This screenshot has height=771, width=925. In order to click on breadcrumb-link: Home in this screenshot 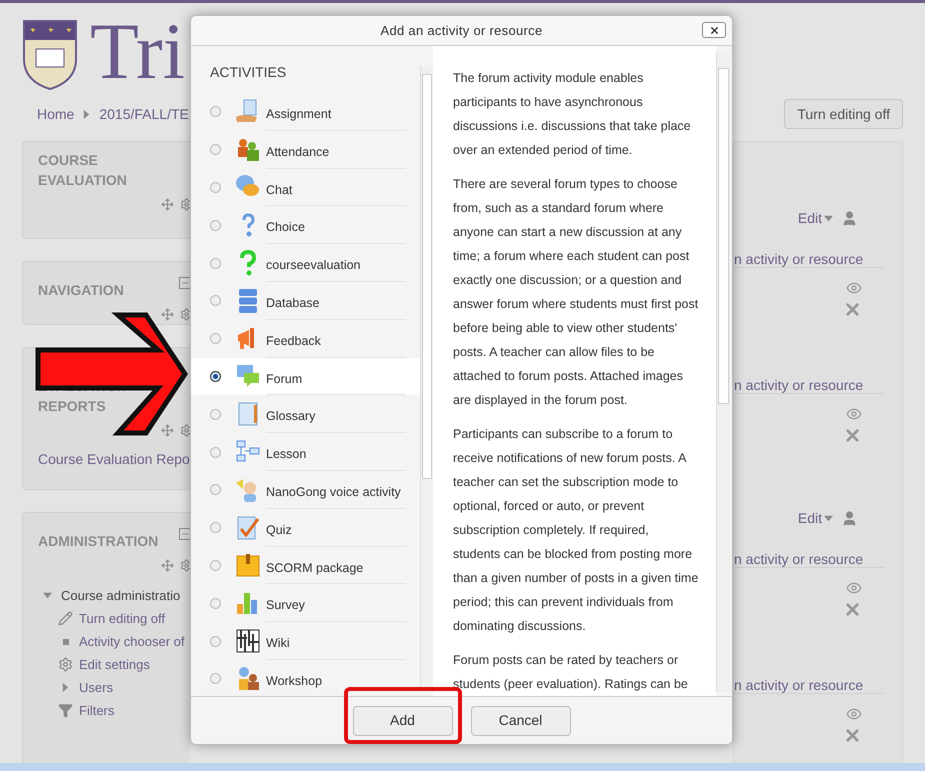, I will do `click(55, 114)`.